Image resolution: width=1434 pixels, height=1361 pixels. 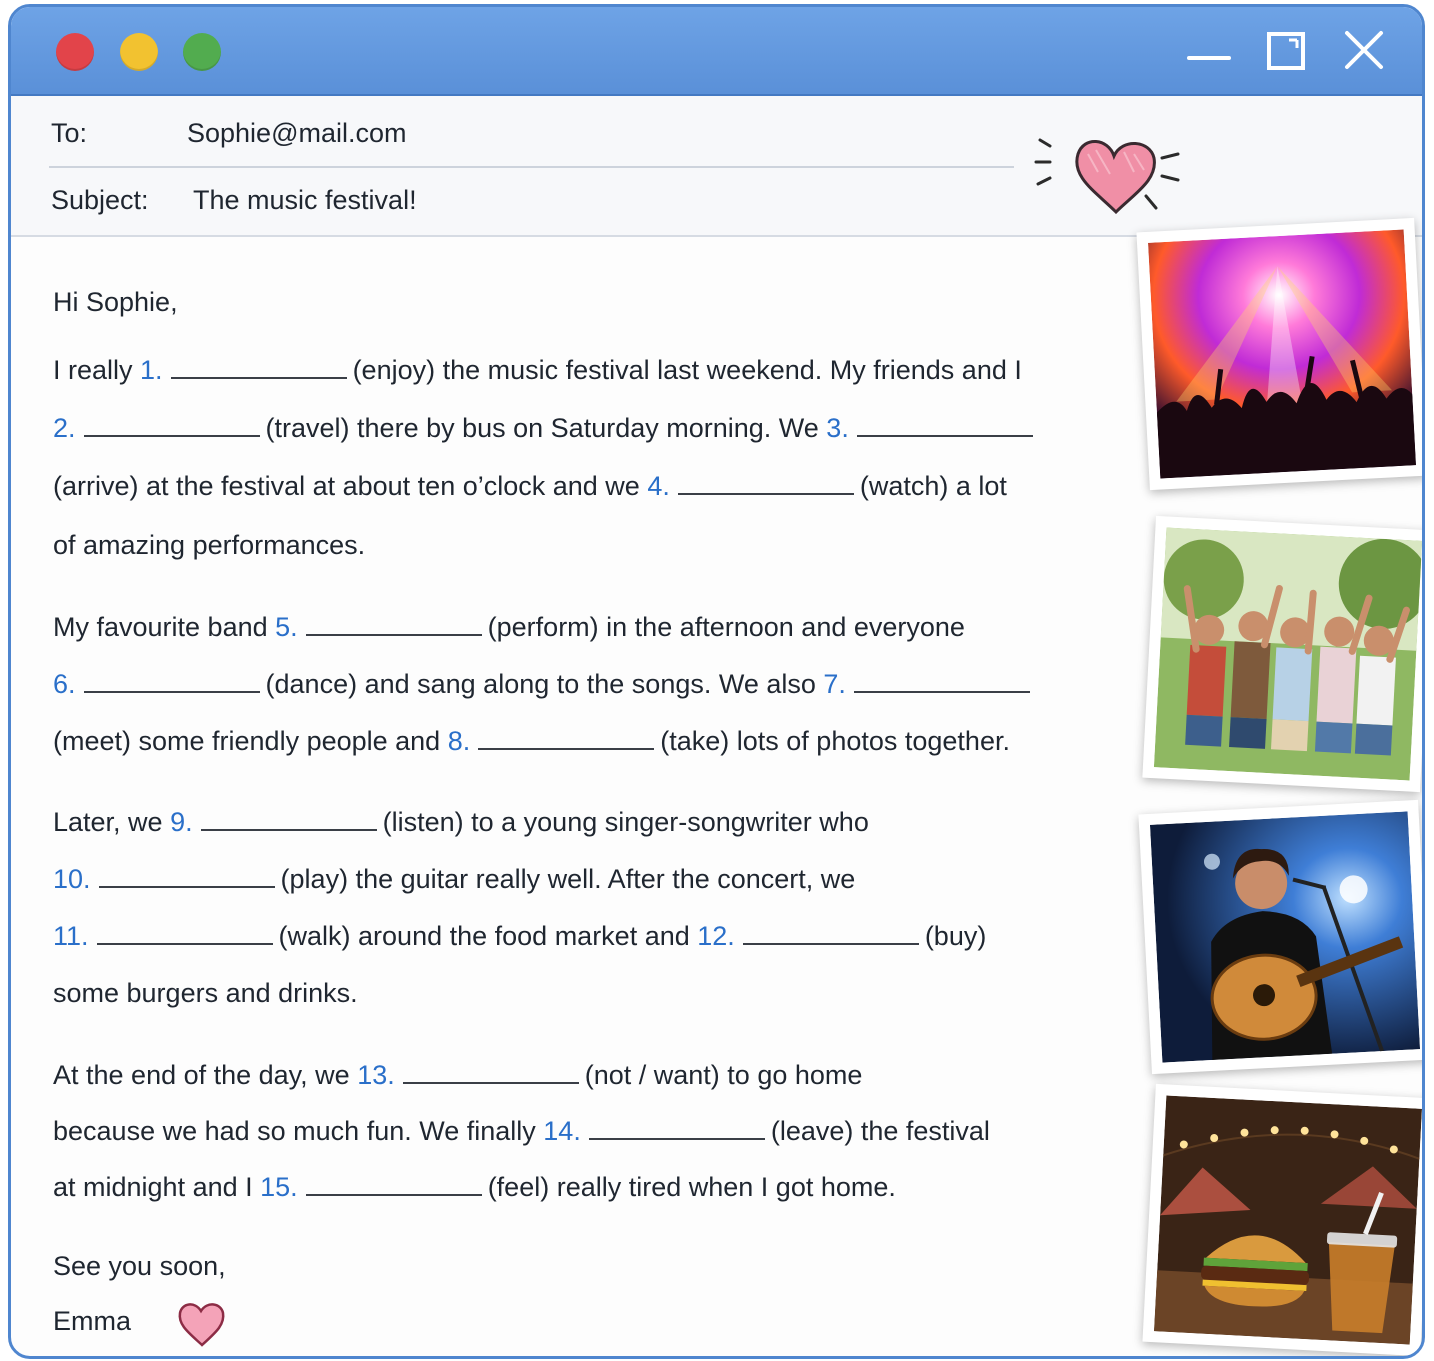 I want to click on blank-number: 5., so click(x=286, y=627).